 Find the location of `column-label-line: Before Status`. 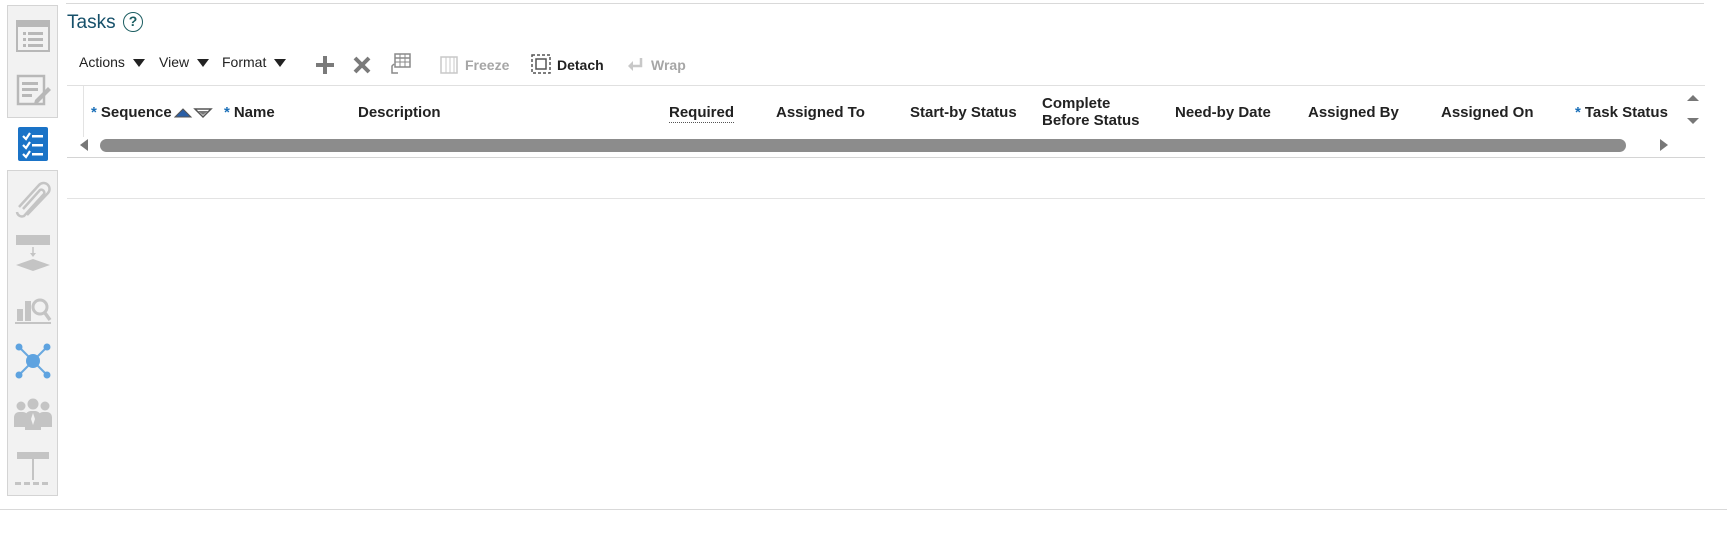

column-label-line: Before Status is located at coordinates (1091, 120).